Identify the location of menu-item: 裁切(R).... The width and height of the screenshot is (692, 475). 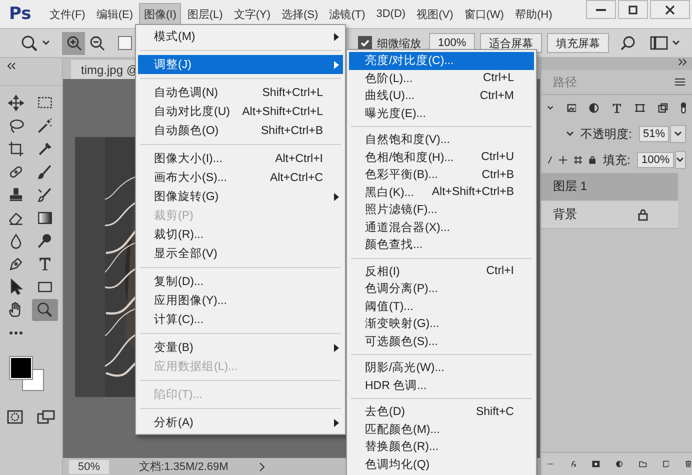
(240, 234).